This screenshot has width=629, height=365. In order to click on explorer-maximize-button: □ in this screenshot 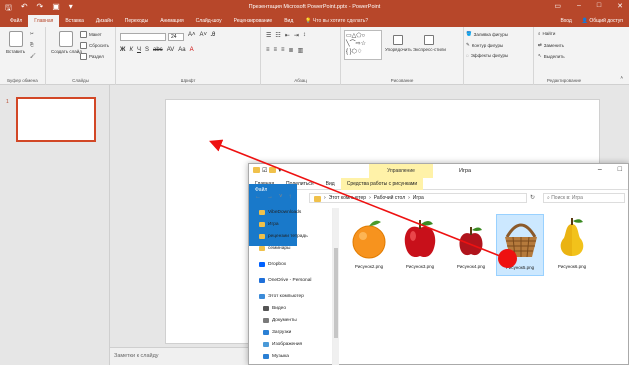, I will do `click(620, 169)`.